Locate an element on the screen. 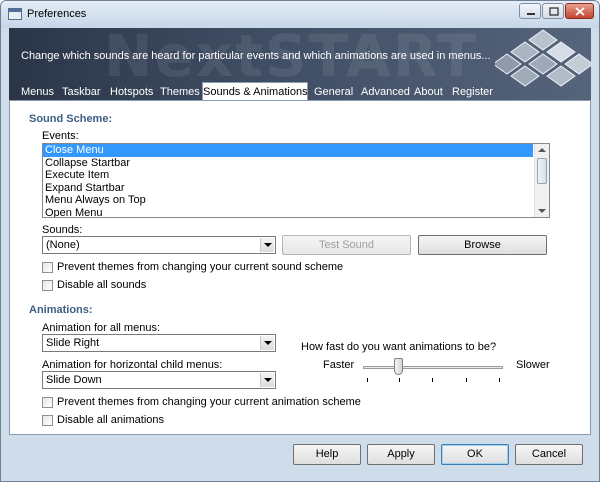 This screenshot has width=600, height=482. list-item: Menu Always on Top is located at coordinates (296, 200).